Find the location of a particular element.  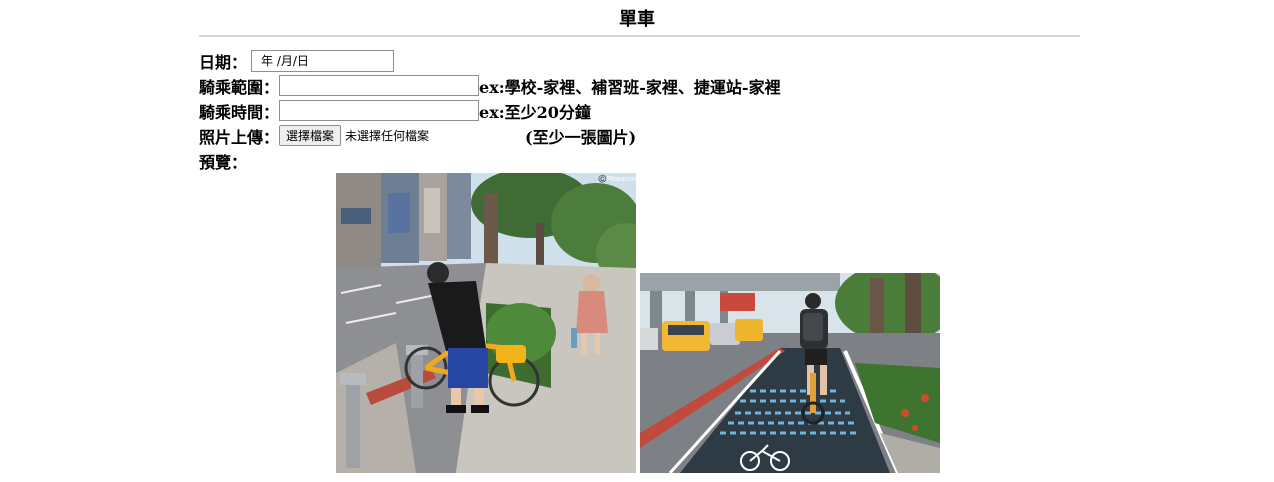

date-label: 日期： is located at coordinates (223, 62).